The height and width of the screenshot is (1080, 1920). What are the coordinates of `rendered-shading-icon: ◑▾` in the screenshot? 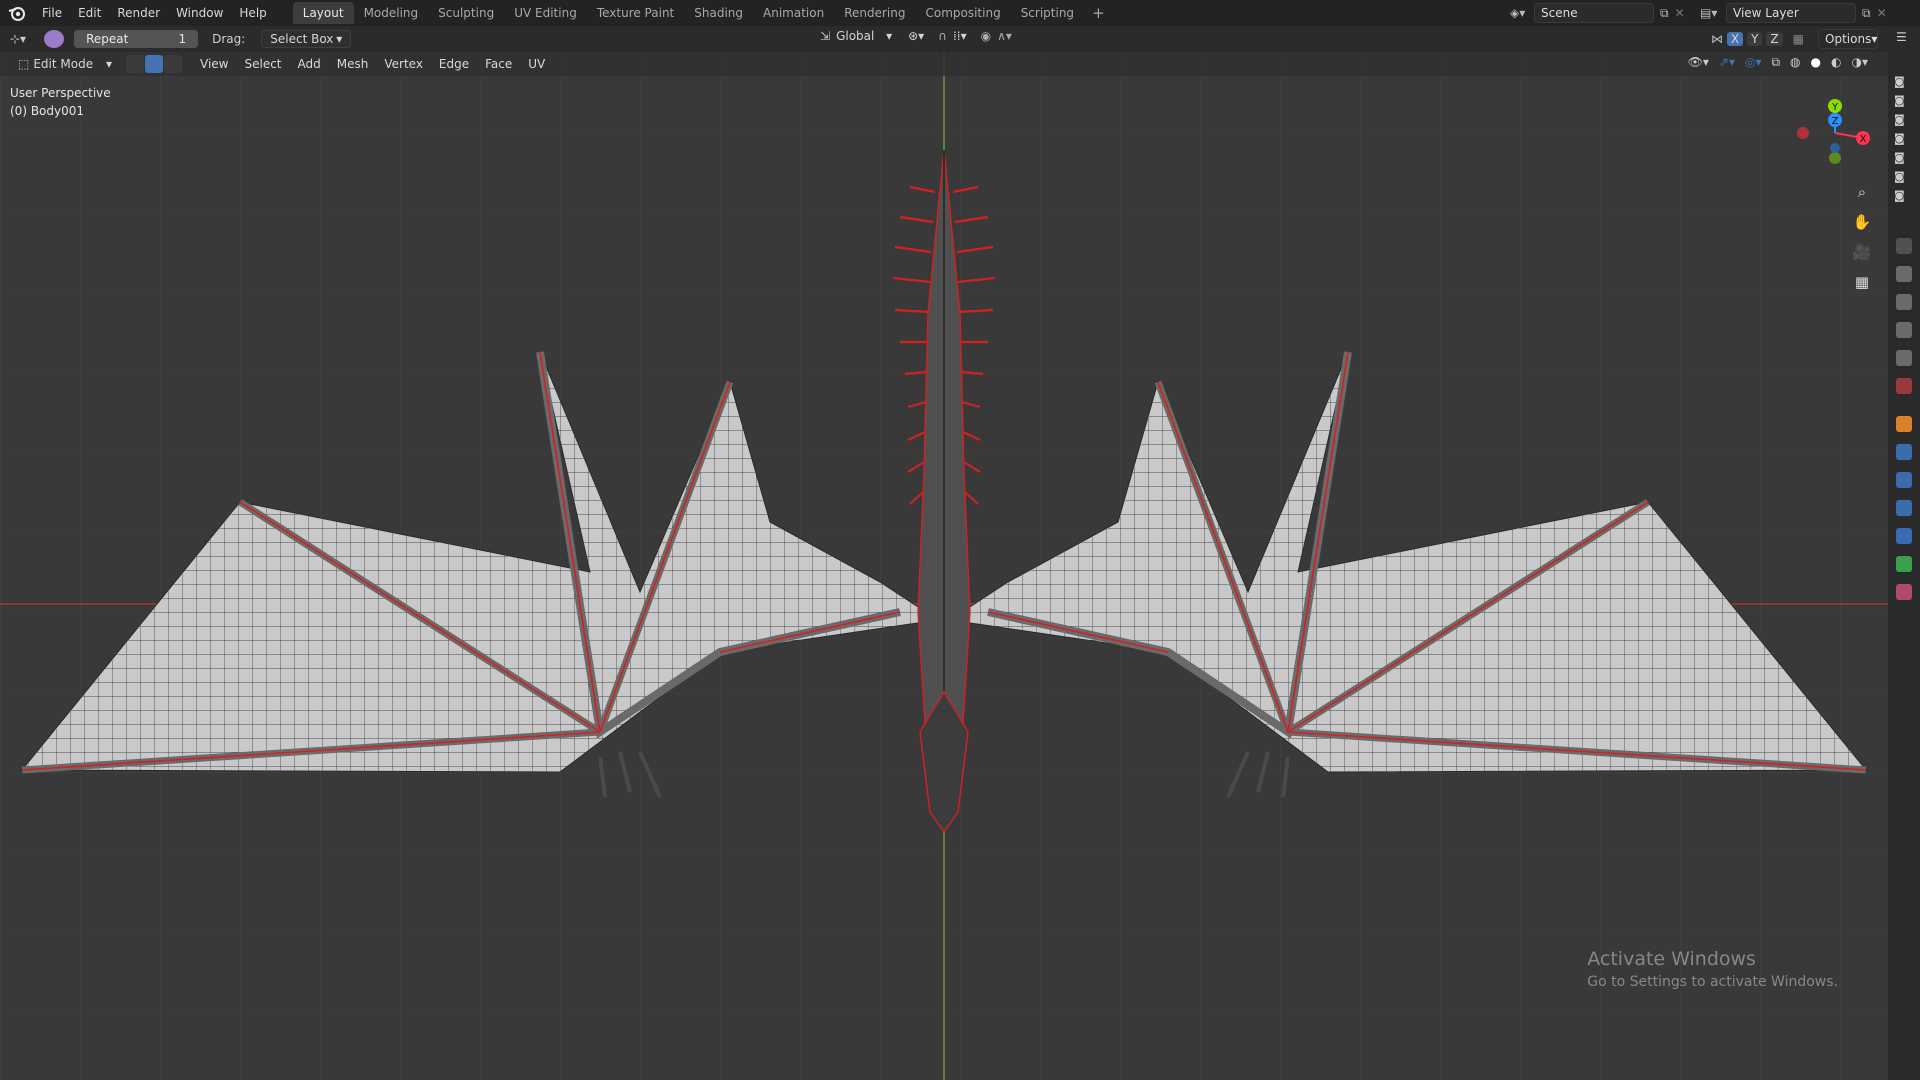 It's located at (1860, 62).